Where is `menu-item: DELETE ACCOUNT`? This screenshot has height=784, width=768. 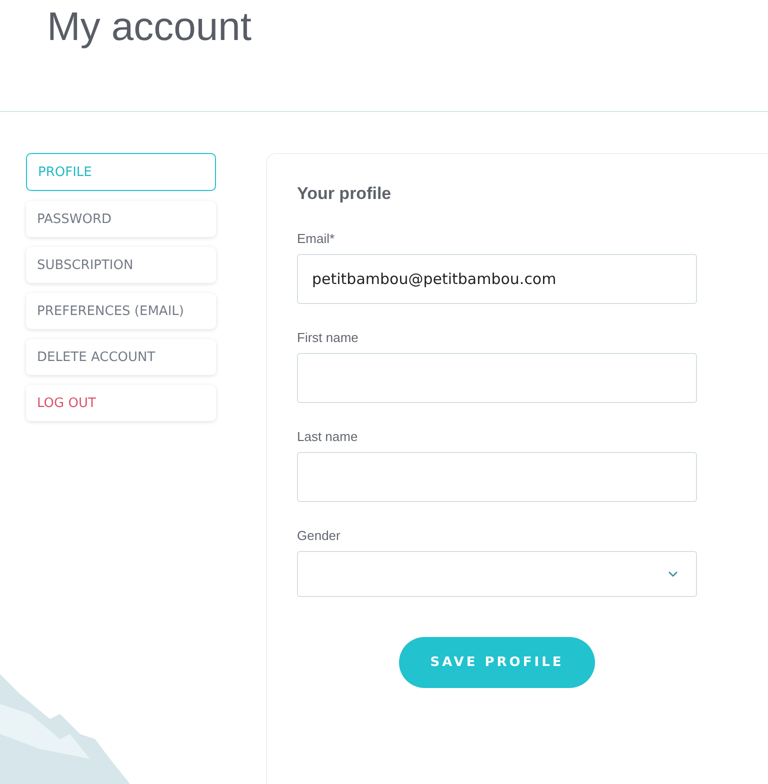
menu-item: DELETE ACCOUNT is located at coordinates (121, 357).